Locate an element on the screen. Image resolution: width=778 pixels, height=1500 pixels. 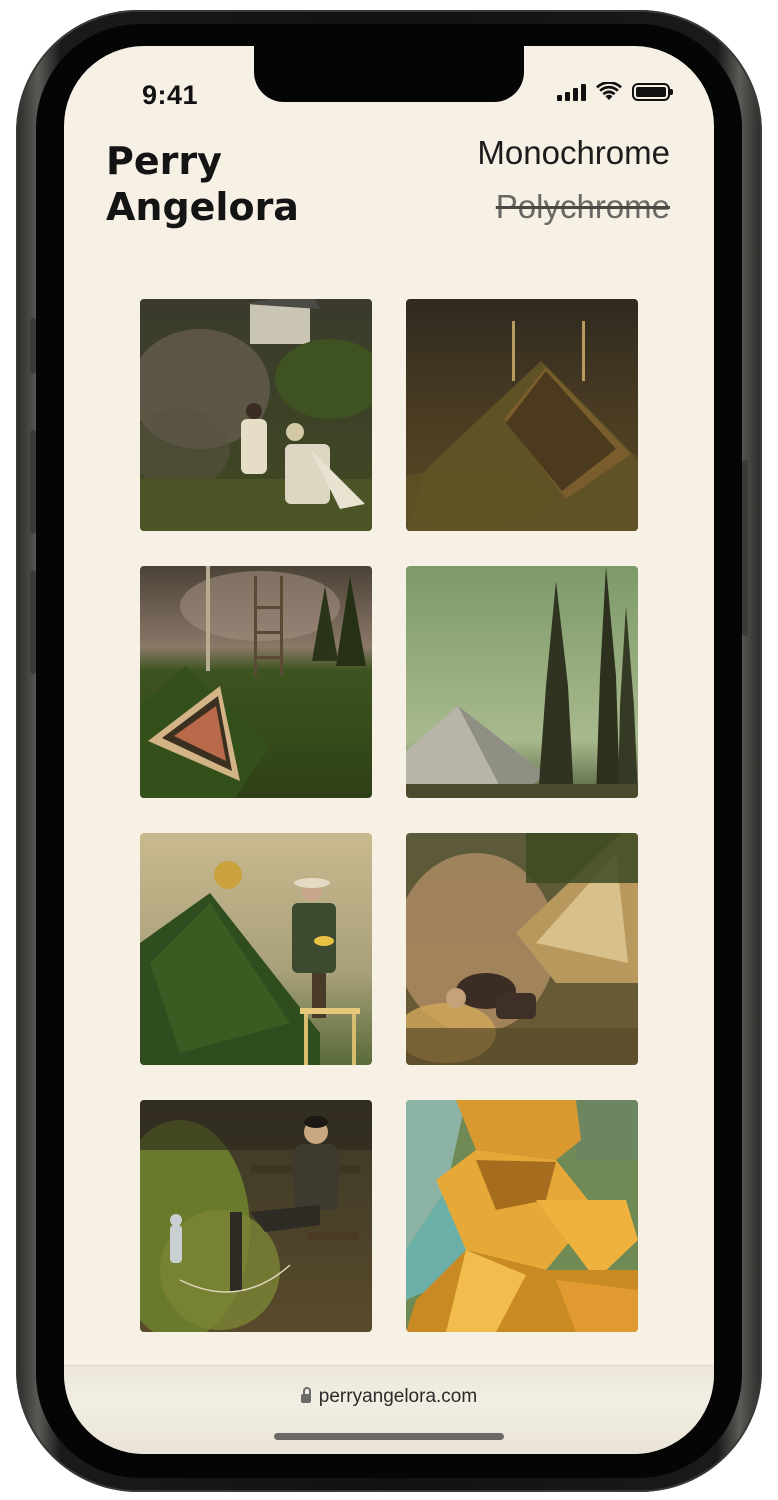
status-time: 9:41 is located at coordinates (170, 95).